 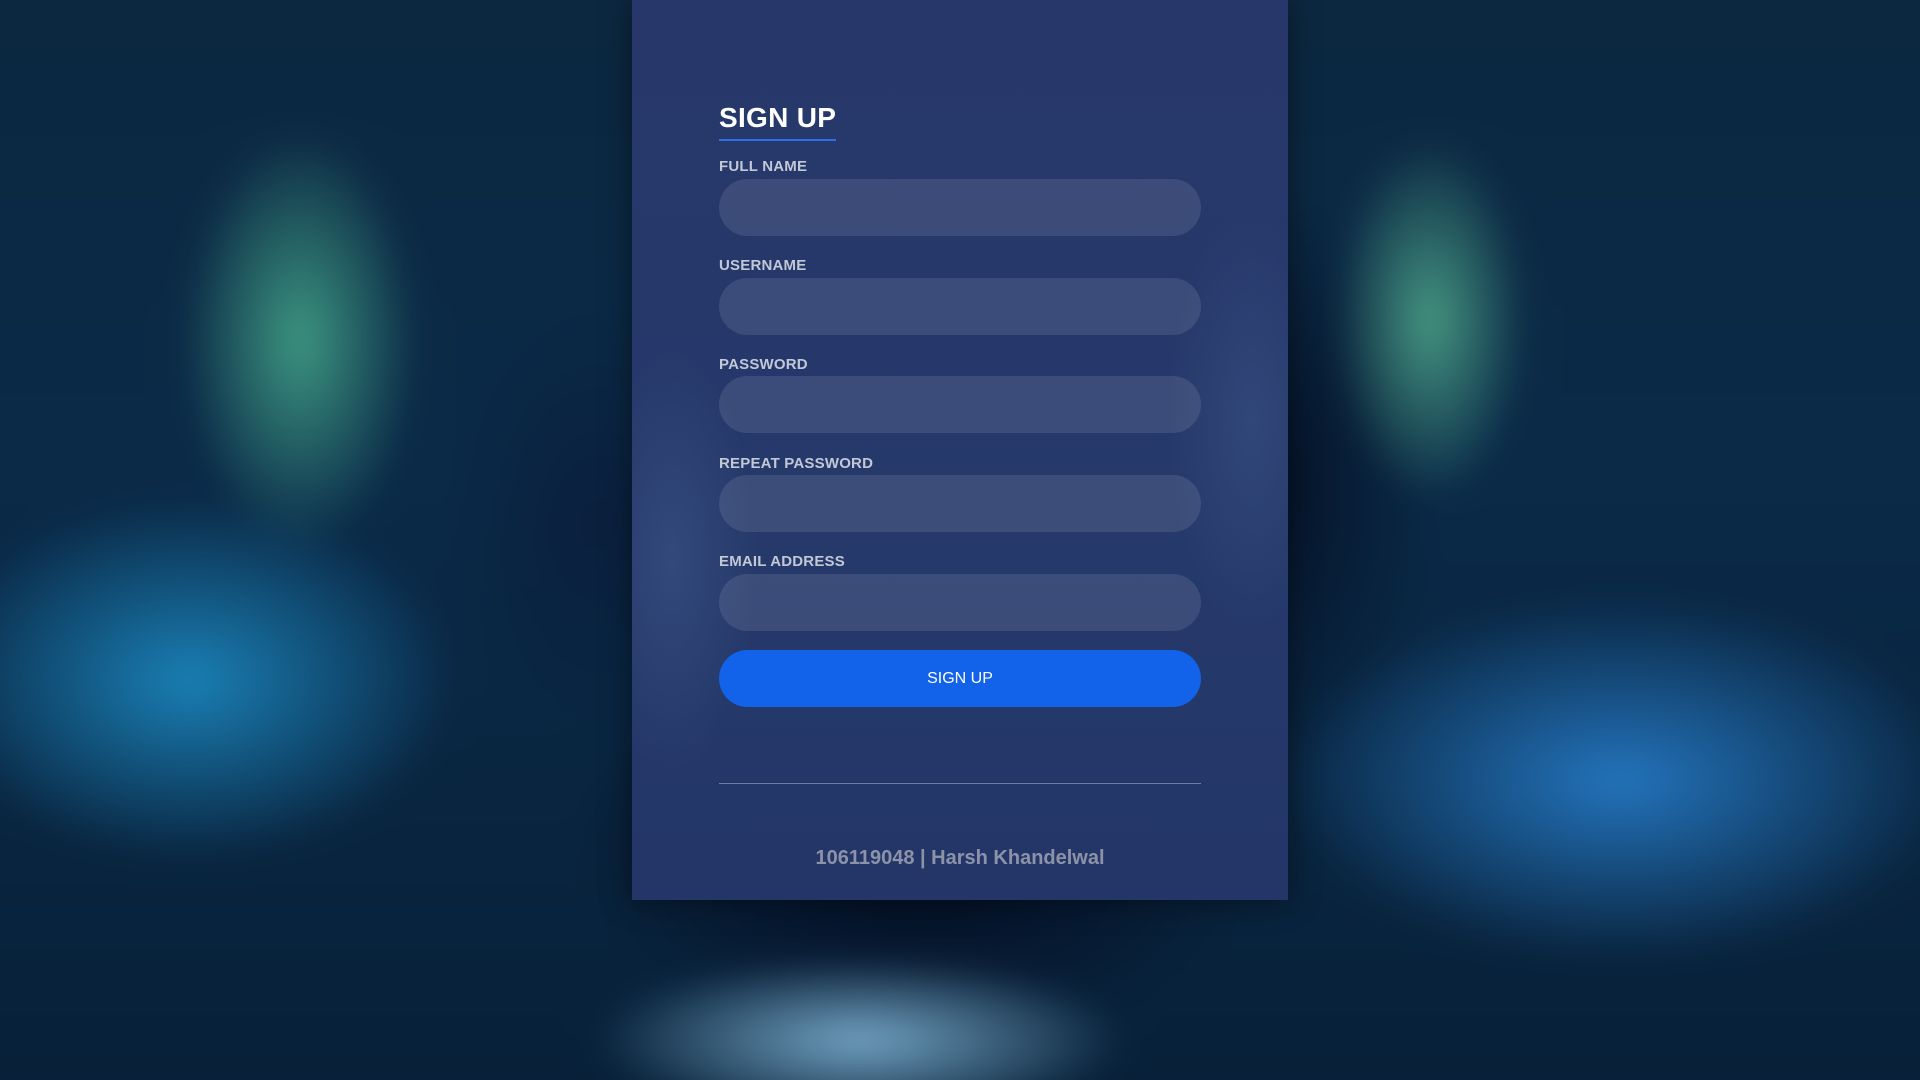 What do you see at coordinates (796, 463) in the screenshot?
I see `repeat-password-label: REPEAT PASSWORD` at bounding box center [796, 463].